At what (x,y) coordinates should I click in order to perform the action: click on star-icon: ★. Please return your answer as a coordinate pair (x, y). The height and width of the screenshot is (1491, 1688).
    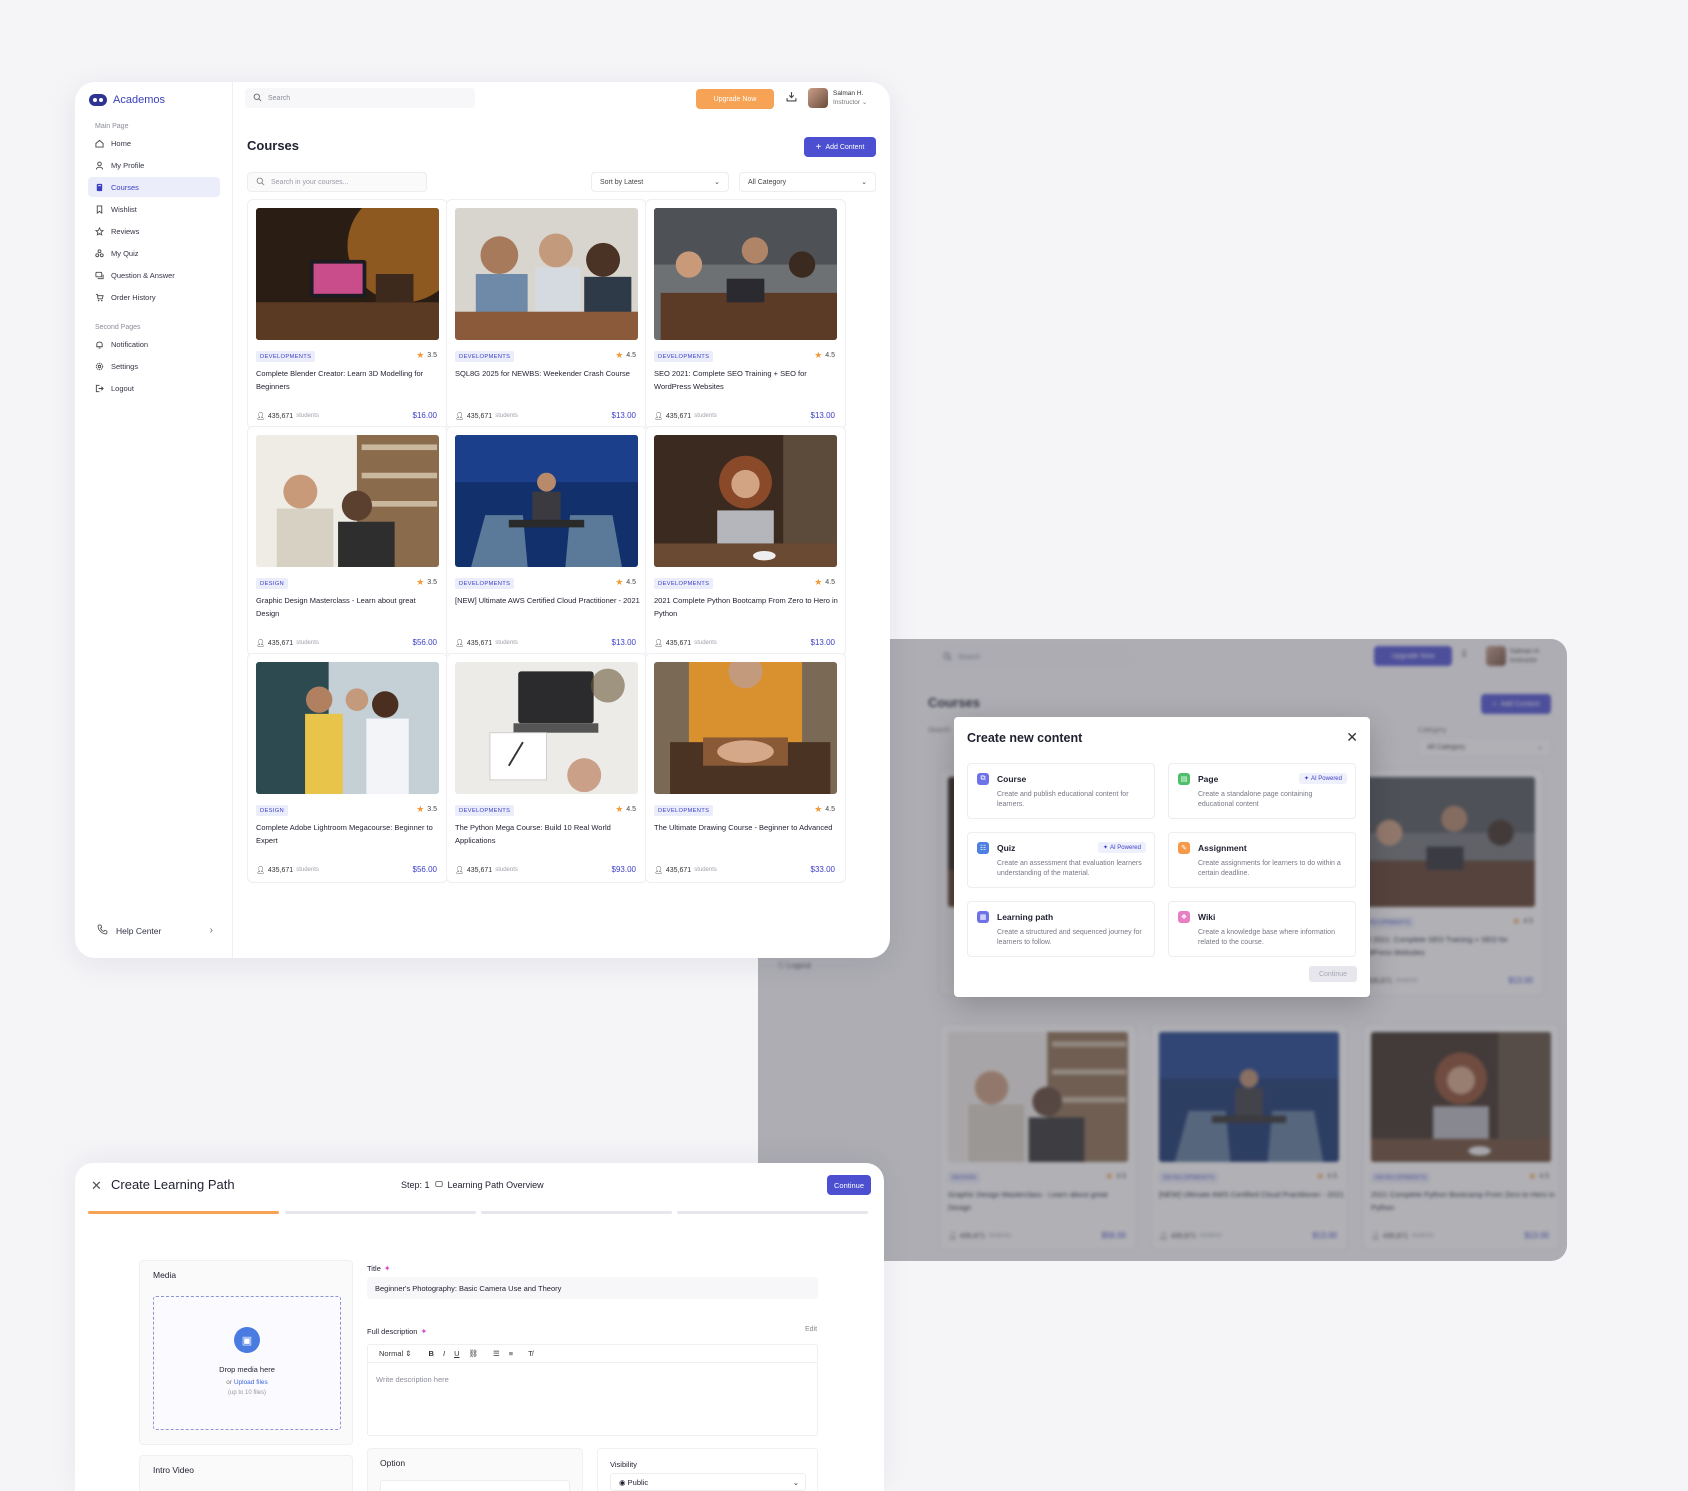
    Looking at the image, I should click on (619, 582).